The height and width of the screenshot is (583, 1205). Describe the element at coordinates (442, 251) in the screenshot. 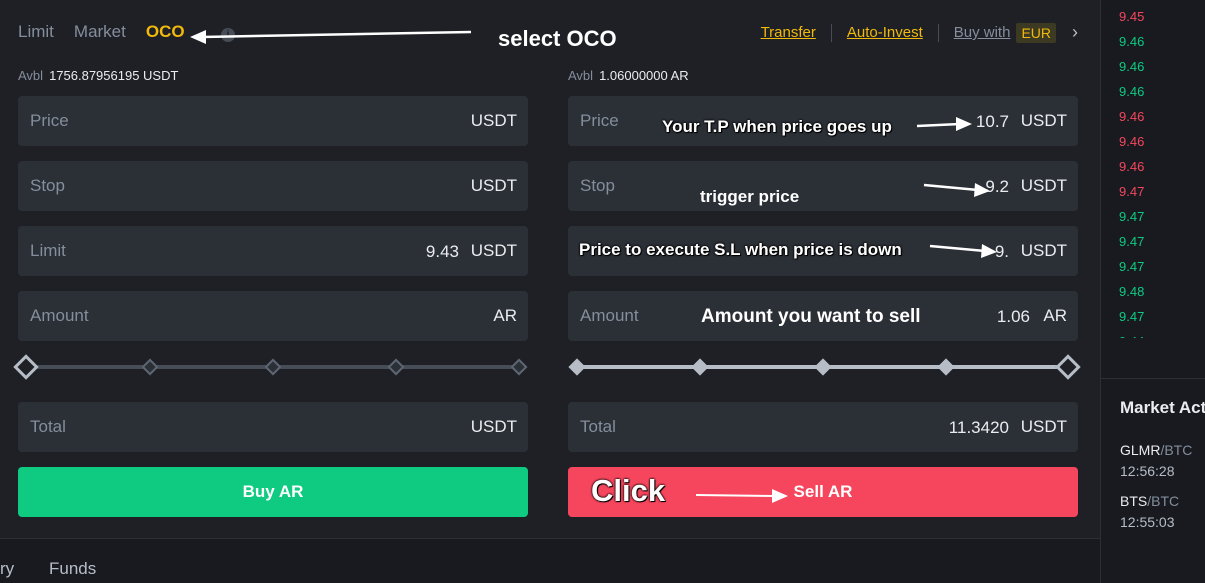

I see `field-value: 9.43` at that location.